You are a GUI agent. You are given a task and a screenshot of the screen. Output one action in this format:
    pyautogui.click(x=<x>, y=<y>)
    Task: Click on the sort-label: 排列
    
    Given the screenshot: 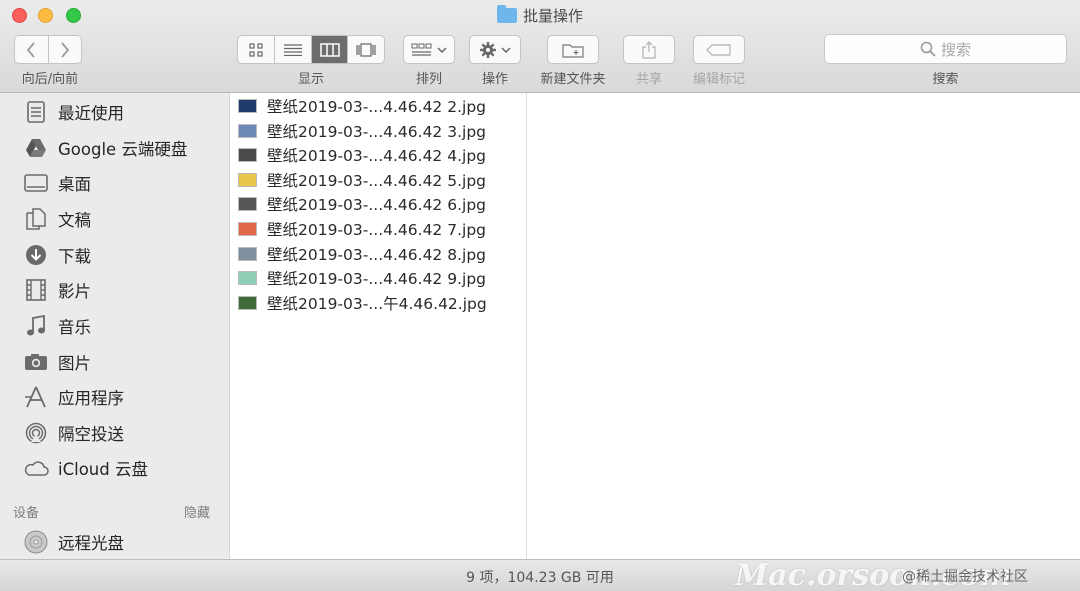 What is the action you would take?
    pyautogui.click(x=428, y=79)
    